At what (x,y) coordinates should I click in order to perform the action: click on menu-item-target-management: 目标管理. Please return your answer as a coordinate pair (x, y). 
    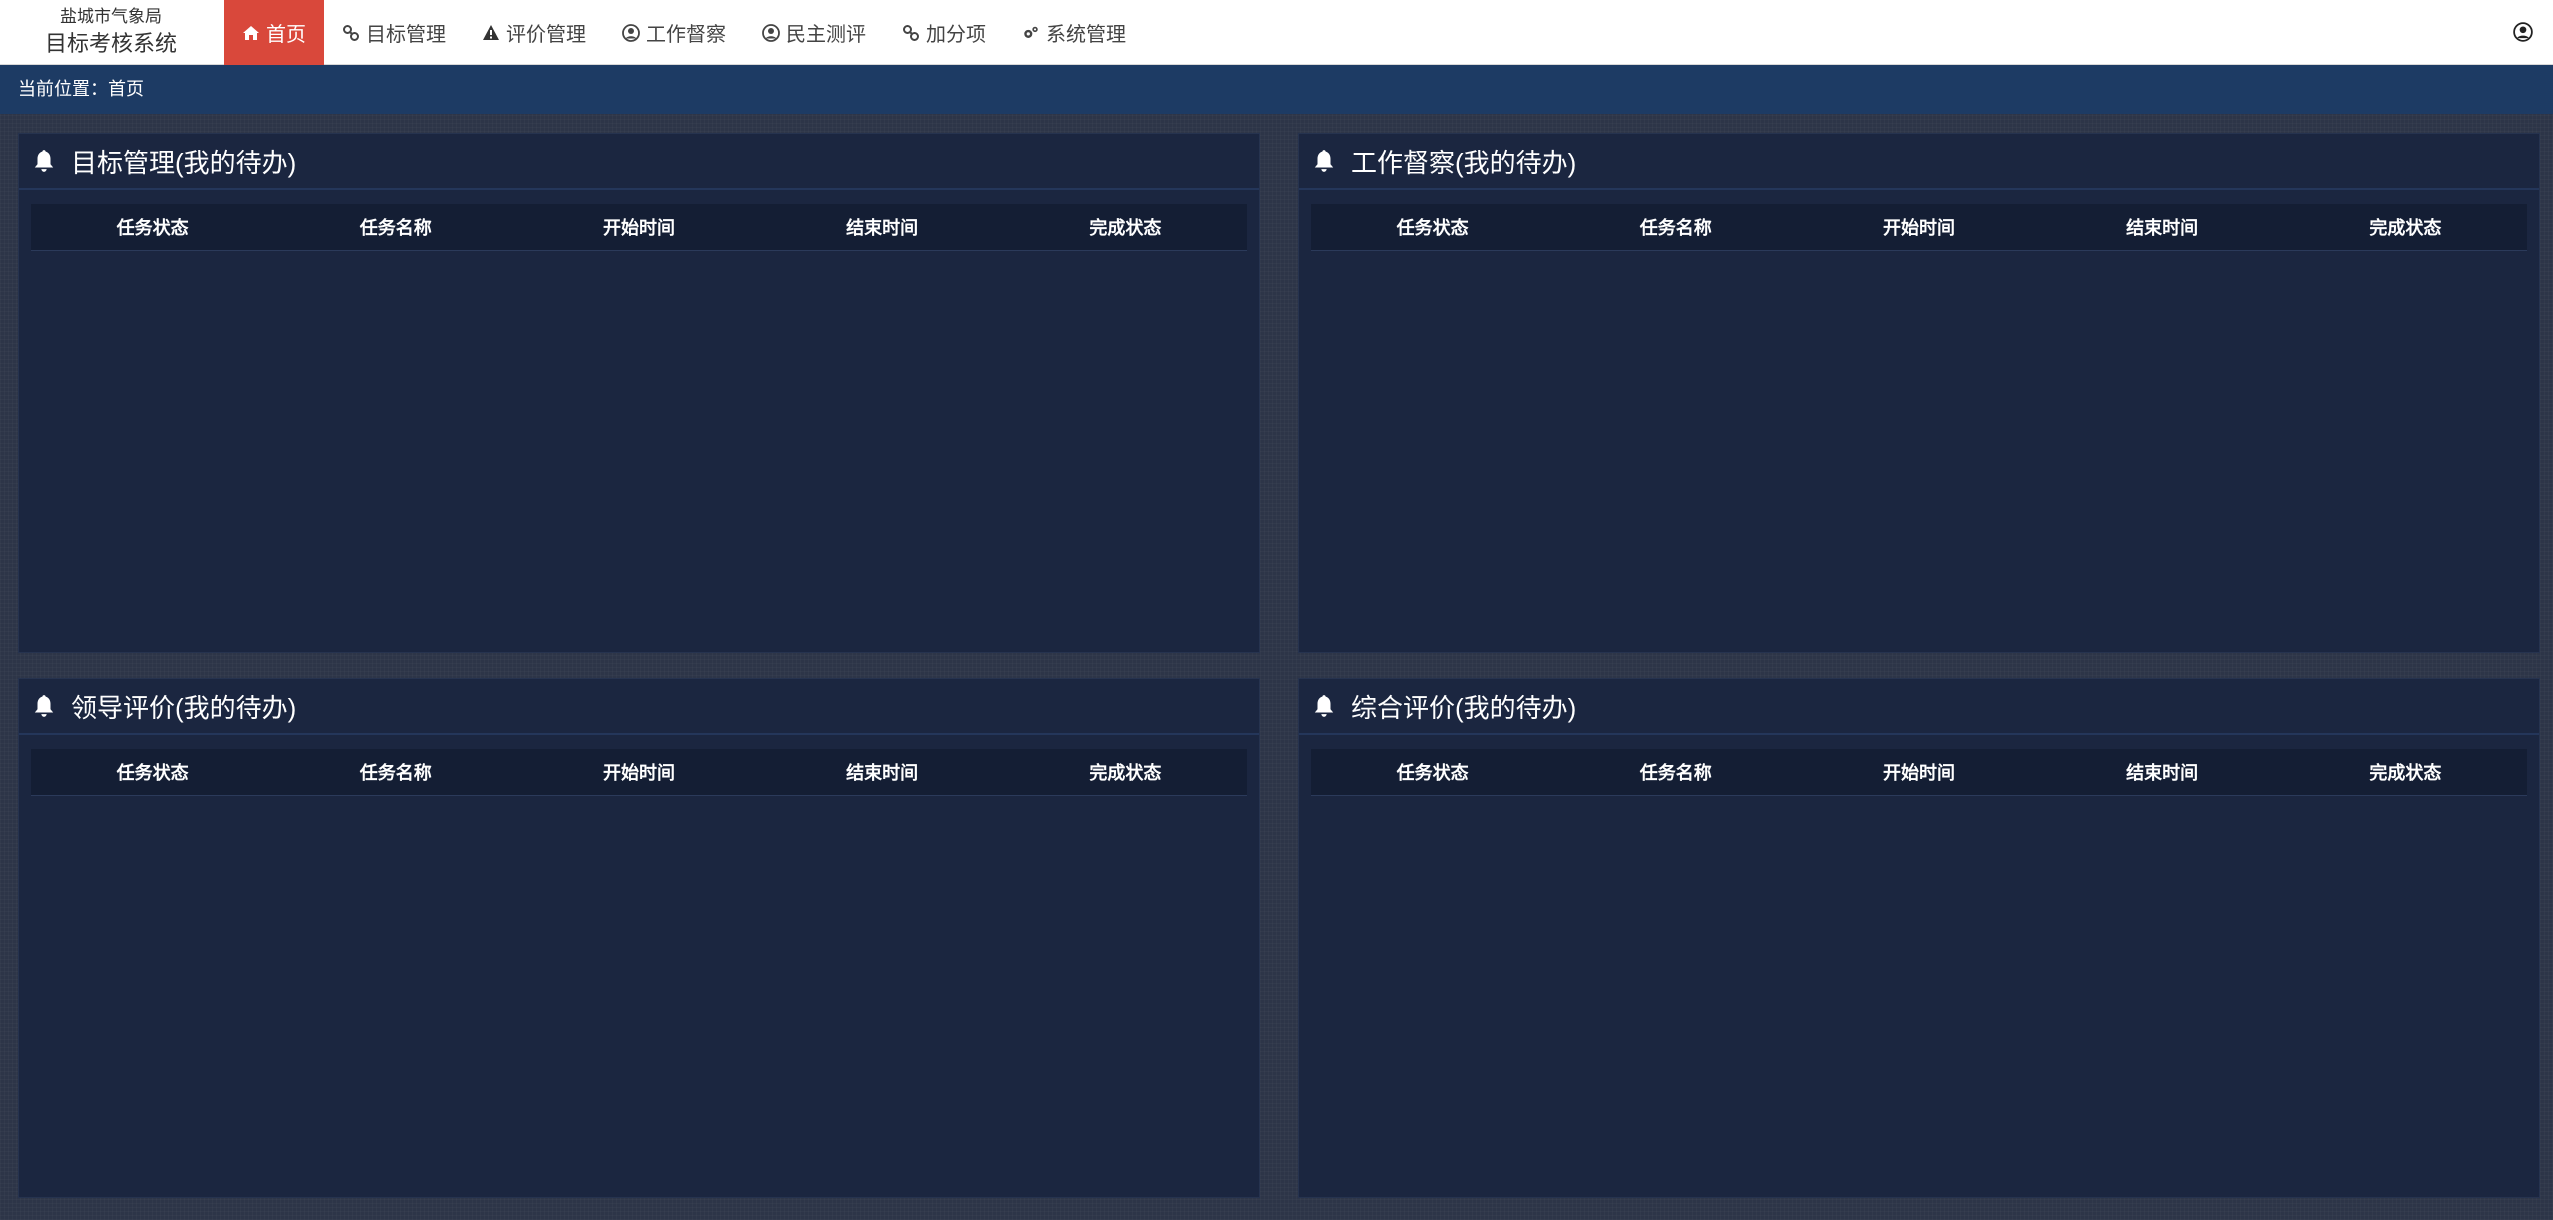
    Looking at the image, I should click on (394, 32).